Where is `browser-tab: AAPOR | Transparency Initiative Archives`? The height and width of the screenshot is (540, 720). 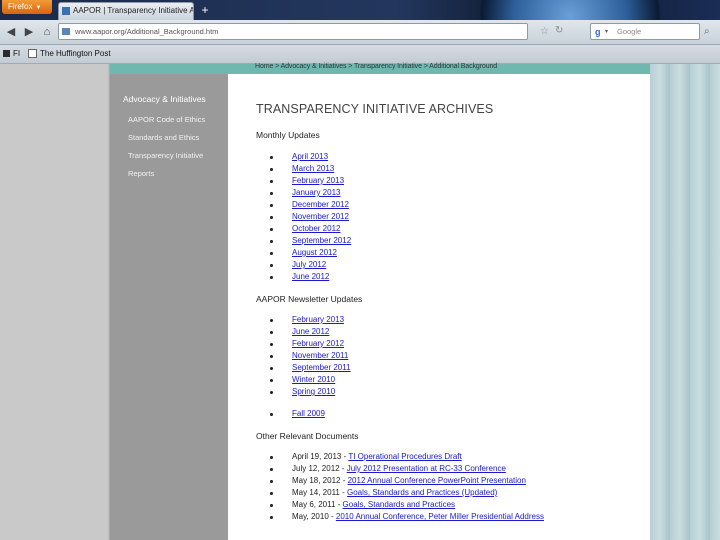 browser-tab: AAPOR | Transparency Initiative Archives is located at coordinates (126, 11).